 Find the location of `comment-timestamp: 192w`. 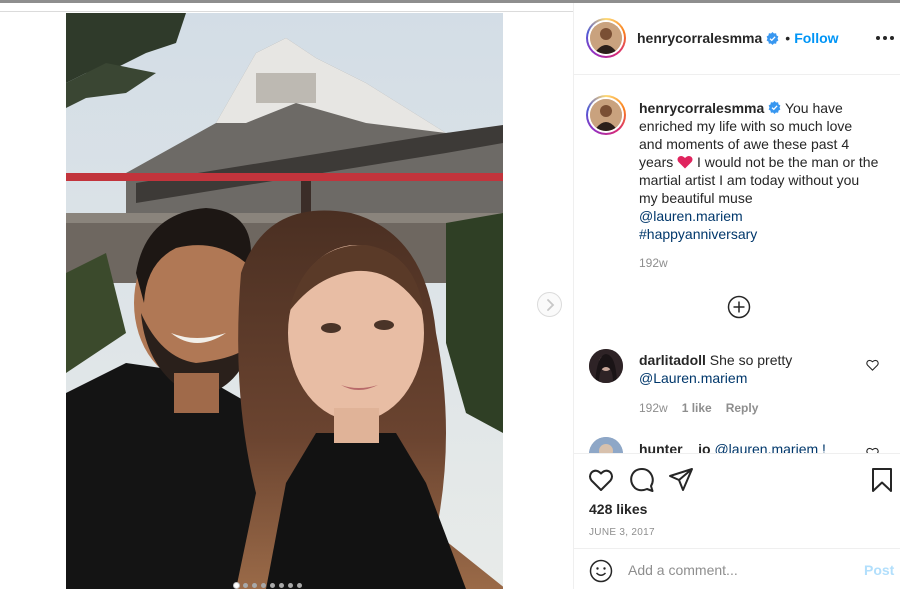

comment-timestamp: 192w is located at coordinates (653, 408).